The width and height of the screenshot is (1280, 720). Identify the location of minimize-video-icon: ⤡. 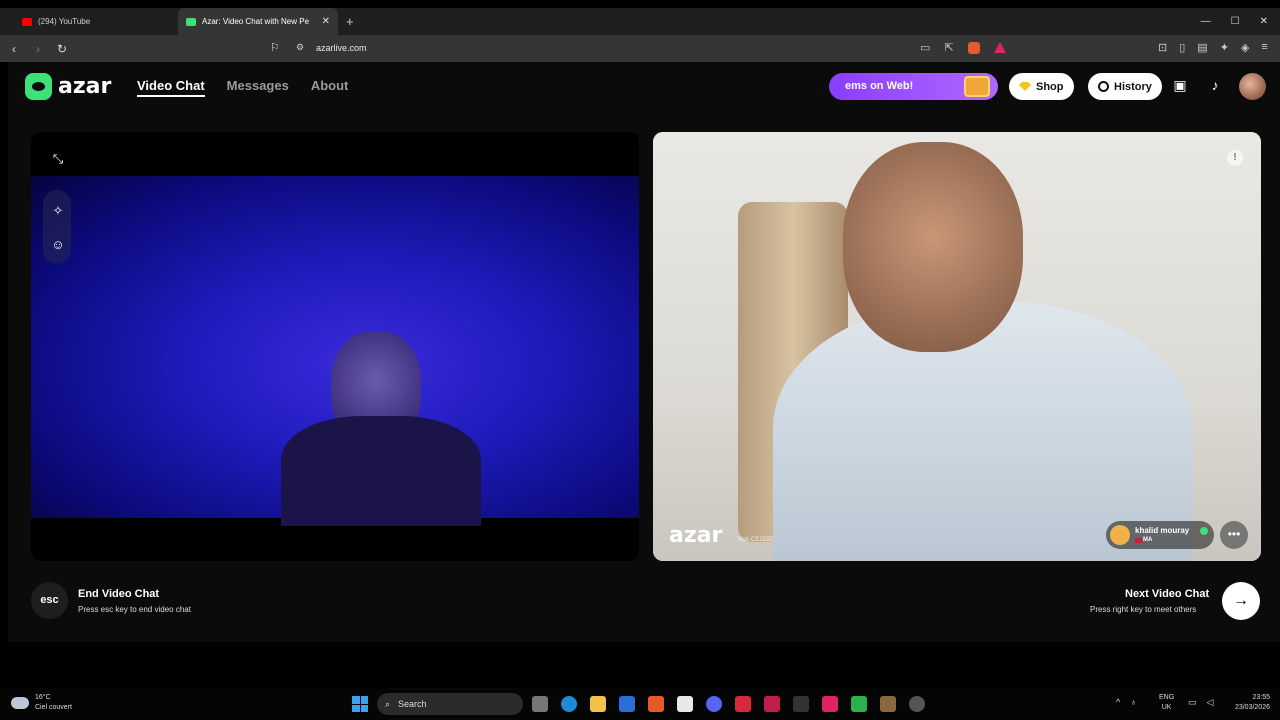
(58, 159).